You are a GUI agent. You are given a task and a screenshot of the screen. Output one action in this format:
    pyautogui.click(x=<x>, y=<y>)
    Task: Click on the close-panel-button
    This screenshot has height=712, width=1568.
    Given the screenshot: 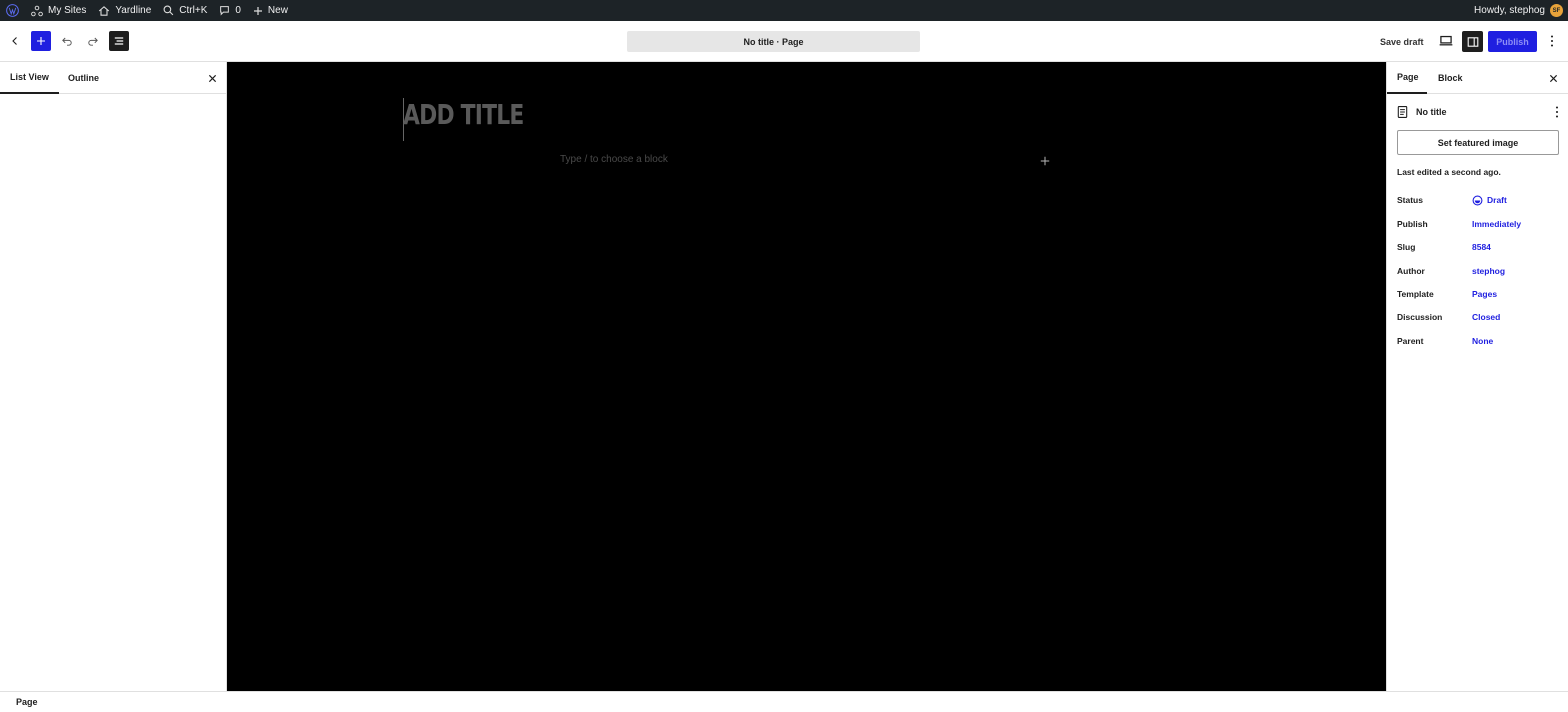 What is the action you would take?
    pyautogui.click(x=212, y=78)
    